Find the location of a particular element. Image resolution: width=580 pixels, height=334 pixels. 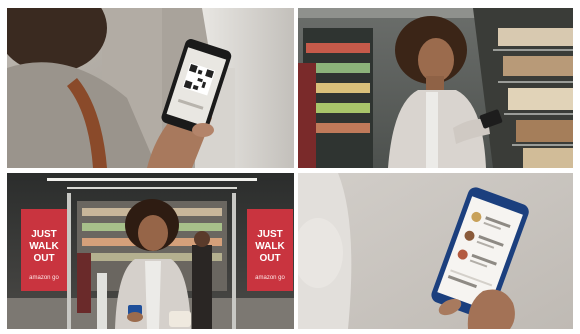

just-walk-out-sign-right: JUST WALK OUT amazon go is located at coordinates (270, 250).